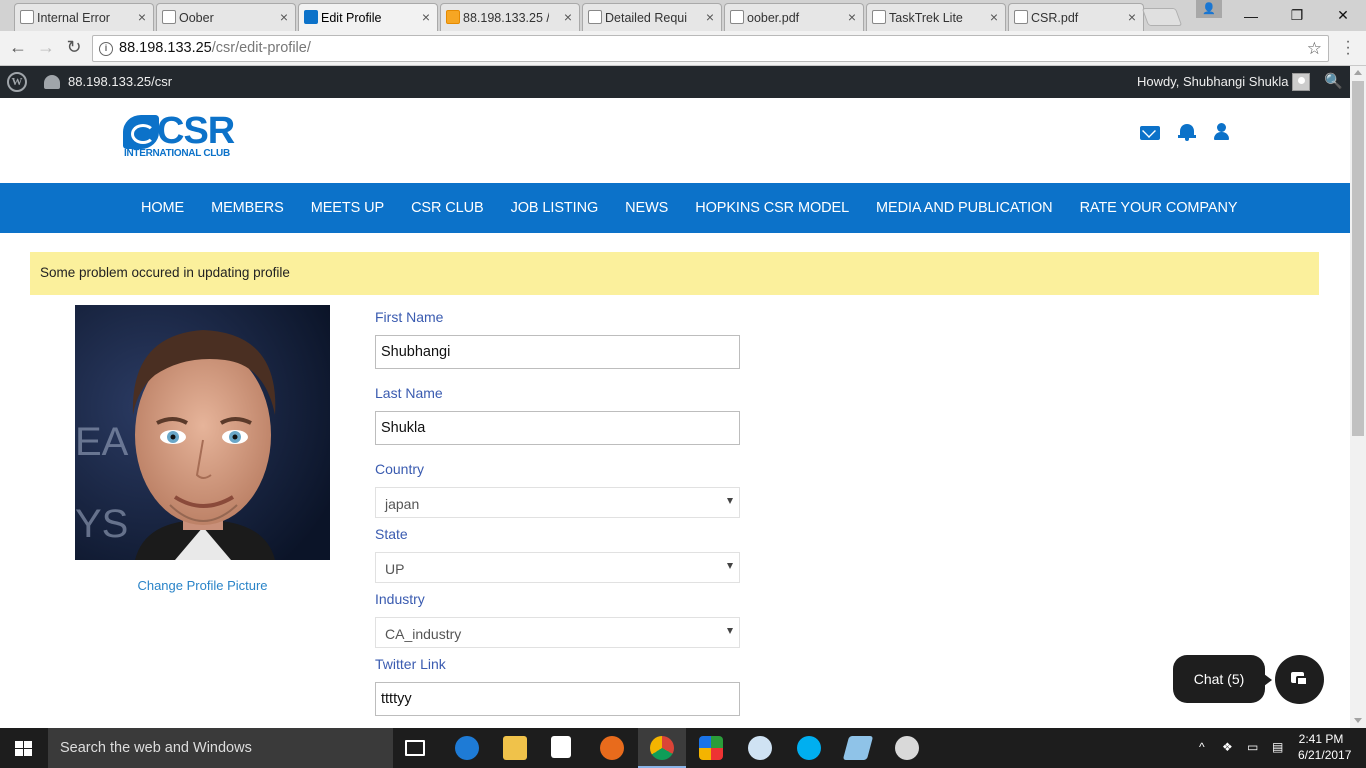  Describe the element at coordinates (561, 747) in the screenshot. I see `store-icon` at that location.